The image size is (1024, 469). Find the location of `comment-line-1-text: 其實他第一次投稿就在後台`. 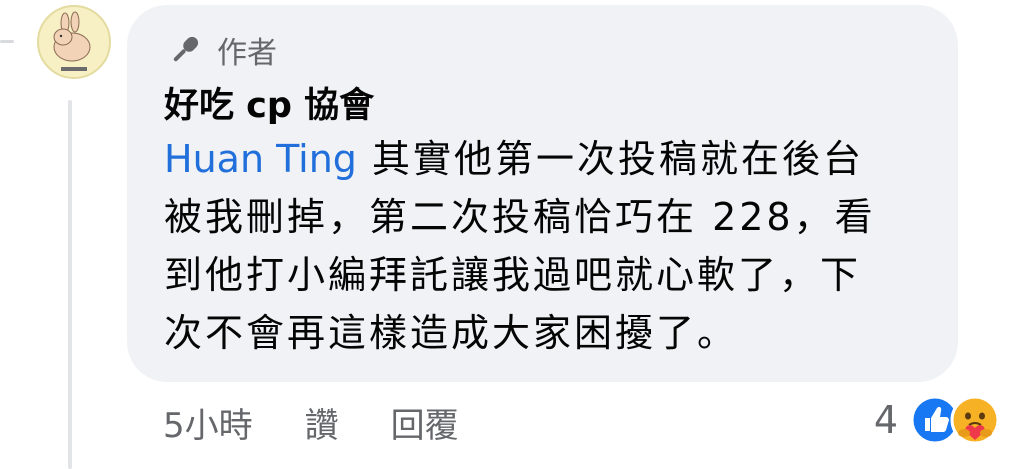

comment-line-1-text: 其實他第一次投稿就在後台 is located at coordinates (610, 159).